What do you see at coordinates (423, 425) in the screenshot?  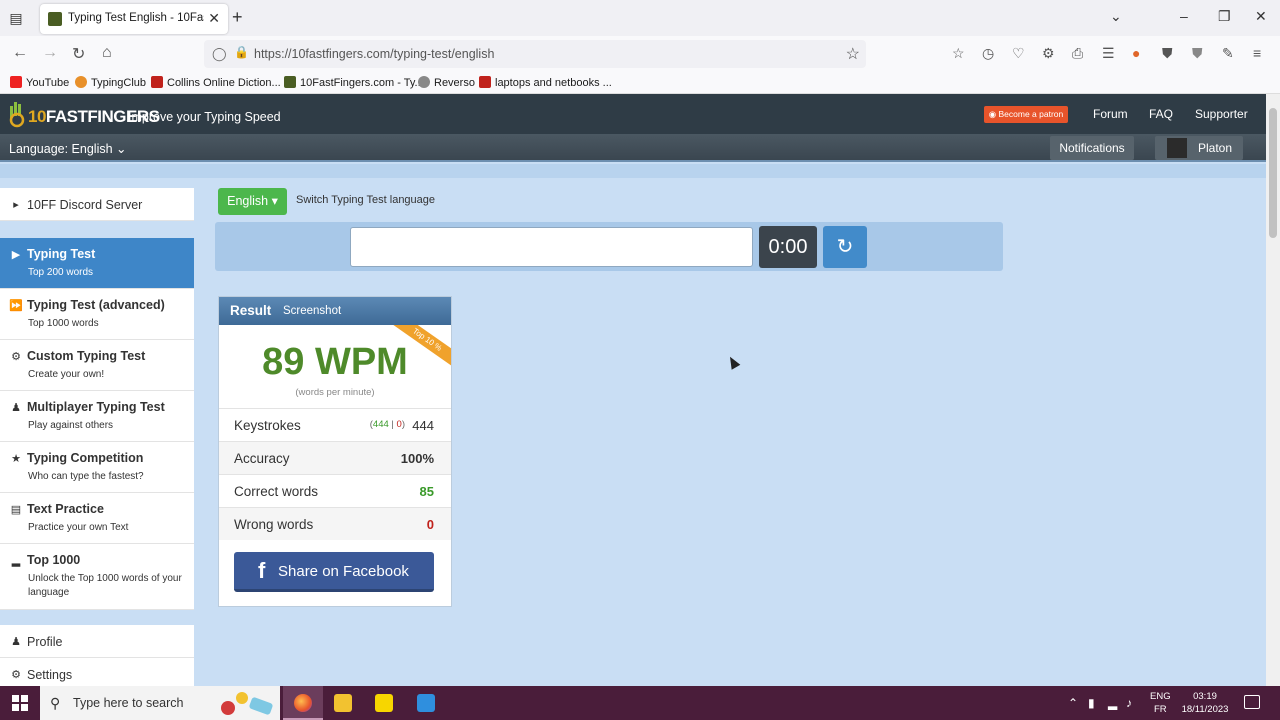 I see `keystrokes-total: 444` at bounding box center [423, 425].